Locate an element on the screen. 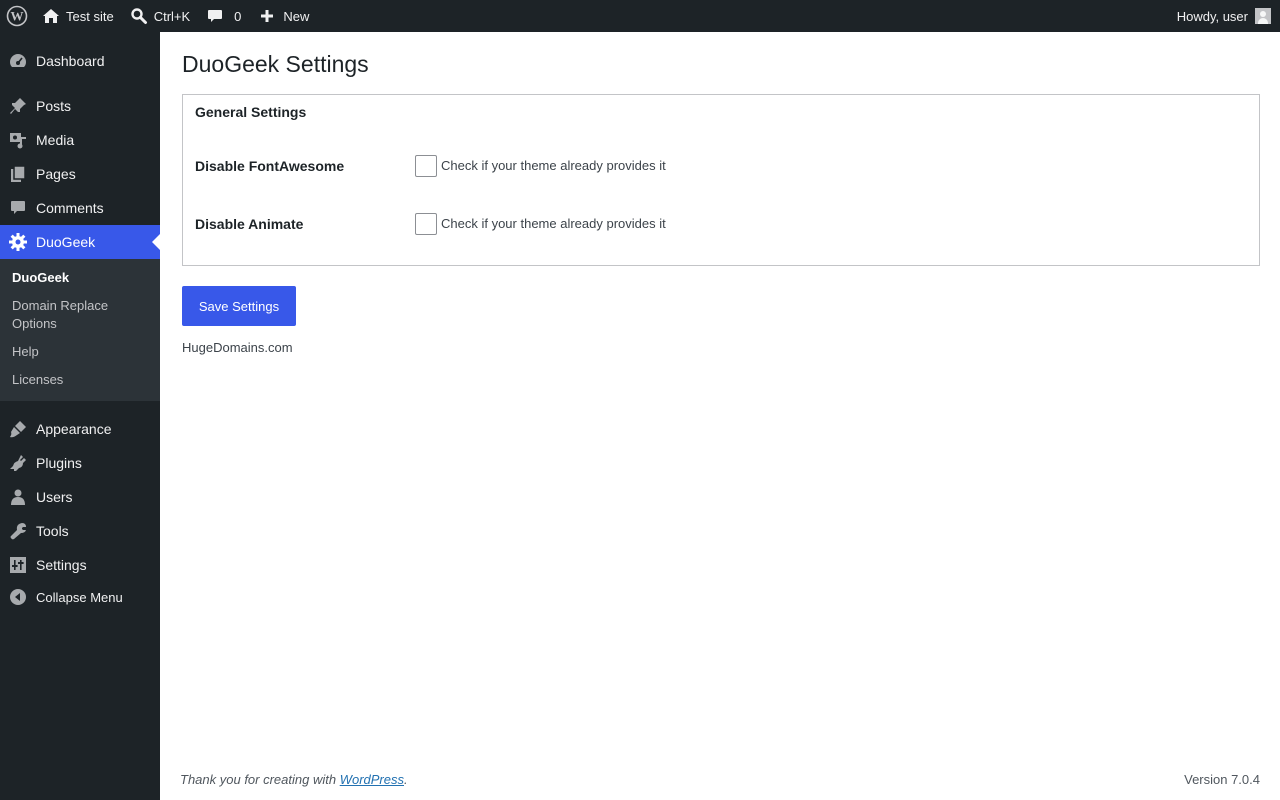 The width and height of the screenshot is (1280, 800). collapse-menu-button: Collapse Menu is located at coordinates (80, 597).